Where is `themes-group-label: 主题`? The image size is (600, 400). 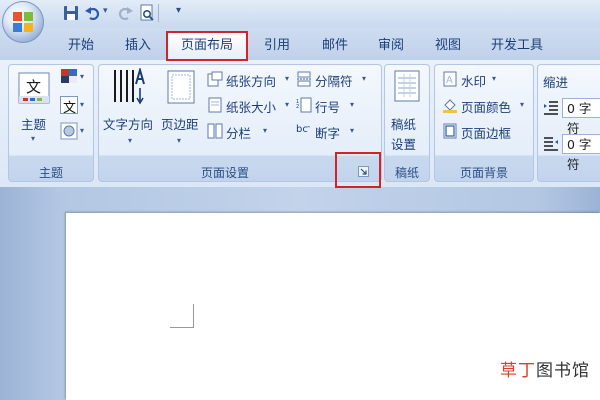 themes-group-label: 主题 is located at coordinates (50, 173).